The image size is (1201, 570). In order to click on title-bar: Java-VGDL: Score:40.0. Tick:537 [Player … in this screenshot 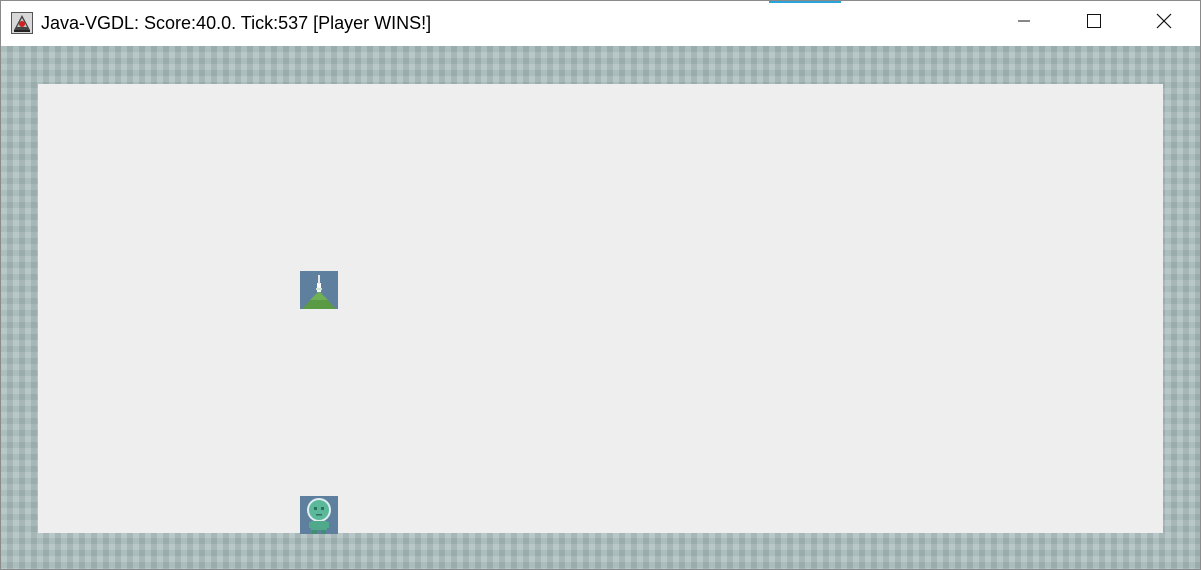, I will do `click(600, 23)`.